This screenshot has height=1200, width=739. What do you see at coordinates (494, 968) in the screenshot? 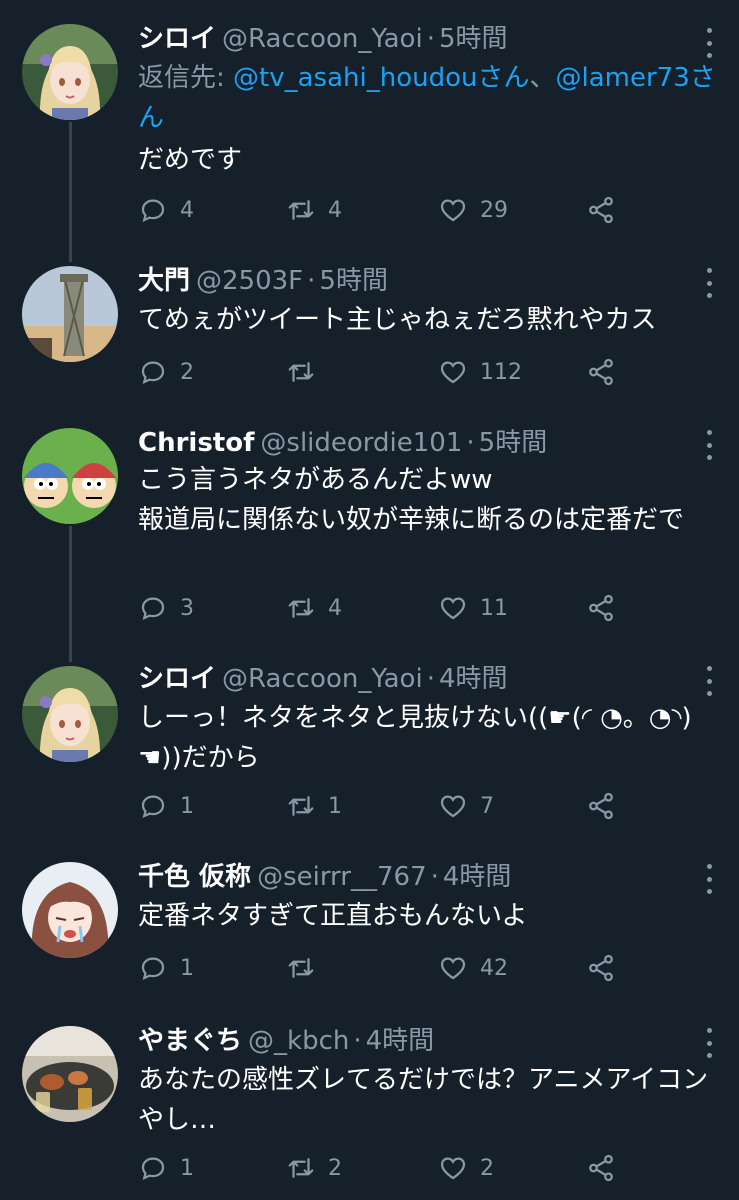
I see `like-count: 42` at bounding box center [494, 968].